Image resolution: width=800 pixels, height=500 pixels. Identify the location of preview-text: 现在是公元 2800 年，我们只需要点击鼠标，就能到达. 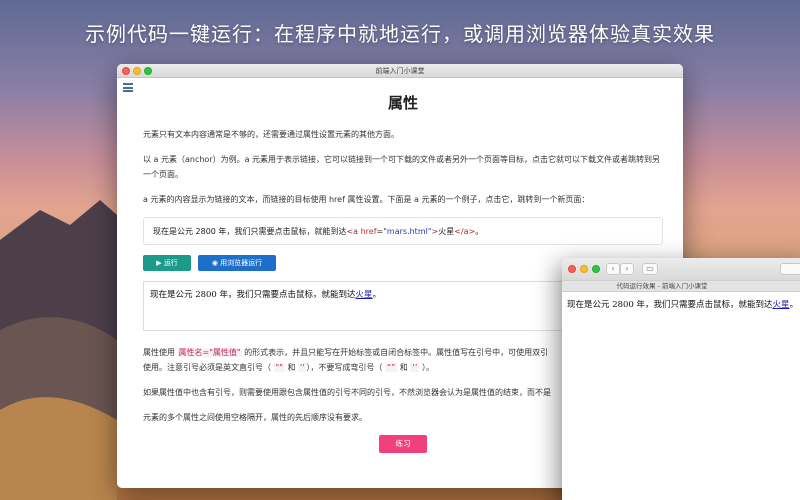
(253, 295).